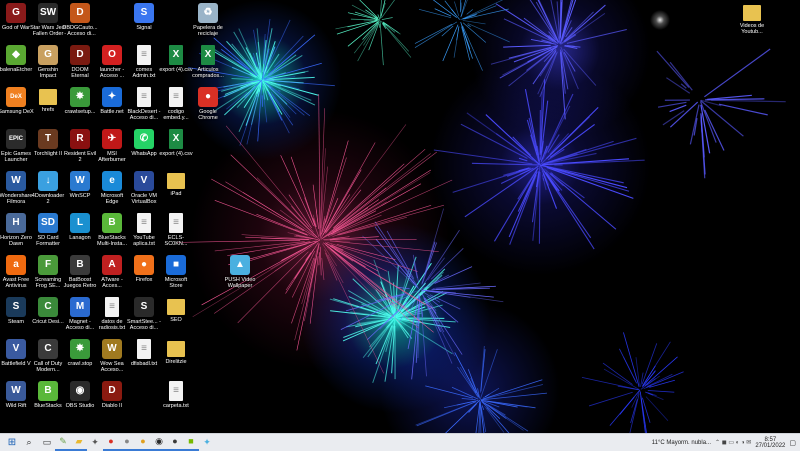 This screenshot has height=451, width=800. Describe the element at coordinates (144, 269) in the screenshot. I see `desktop-icon: ●Firefox` at that location.